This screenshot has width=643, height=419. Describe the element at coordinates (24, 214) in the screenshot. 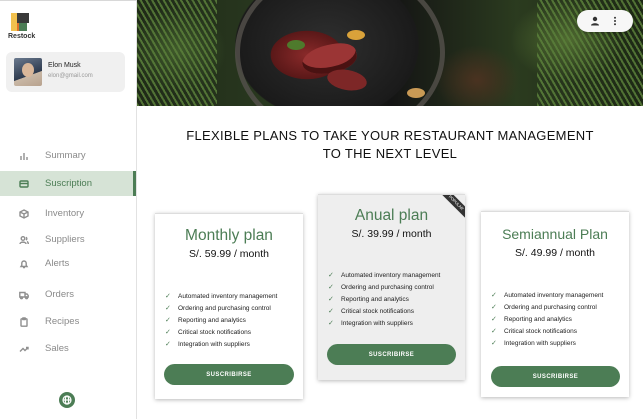

I see `box-icon` at that location.